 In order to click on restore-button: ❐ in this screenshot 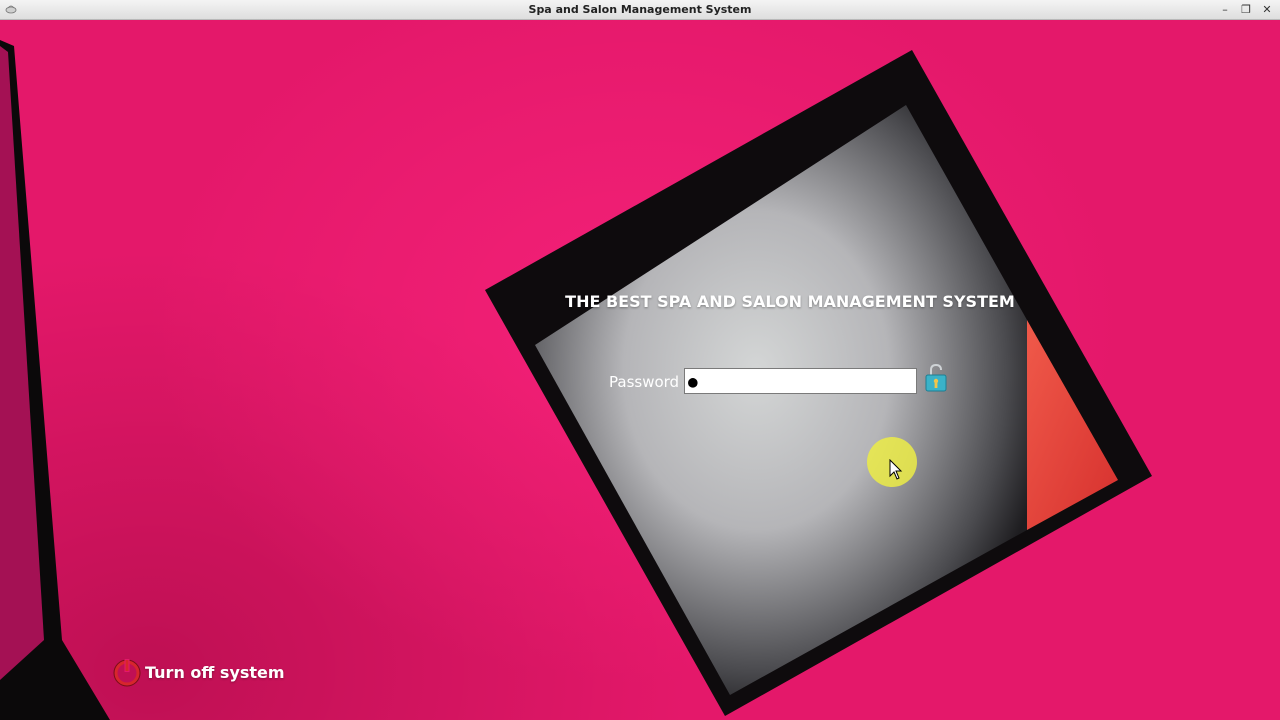, I will do `click(1246, 9)`.